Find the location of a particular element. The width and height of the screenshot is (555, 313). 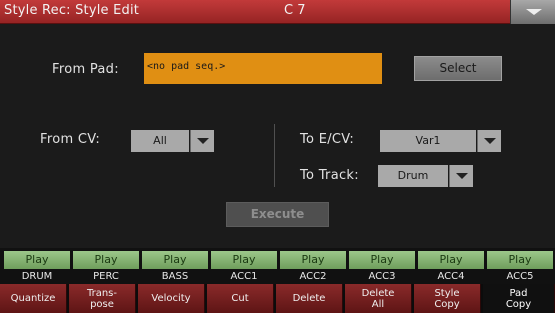

track-acc1: Play ACC1 is located at coordinates (244, 266).